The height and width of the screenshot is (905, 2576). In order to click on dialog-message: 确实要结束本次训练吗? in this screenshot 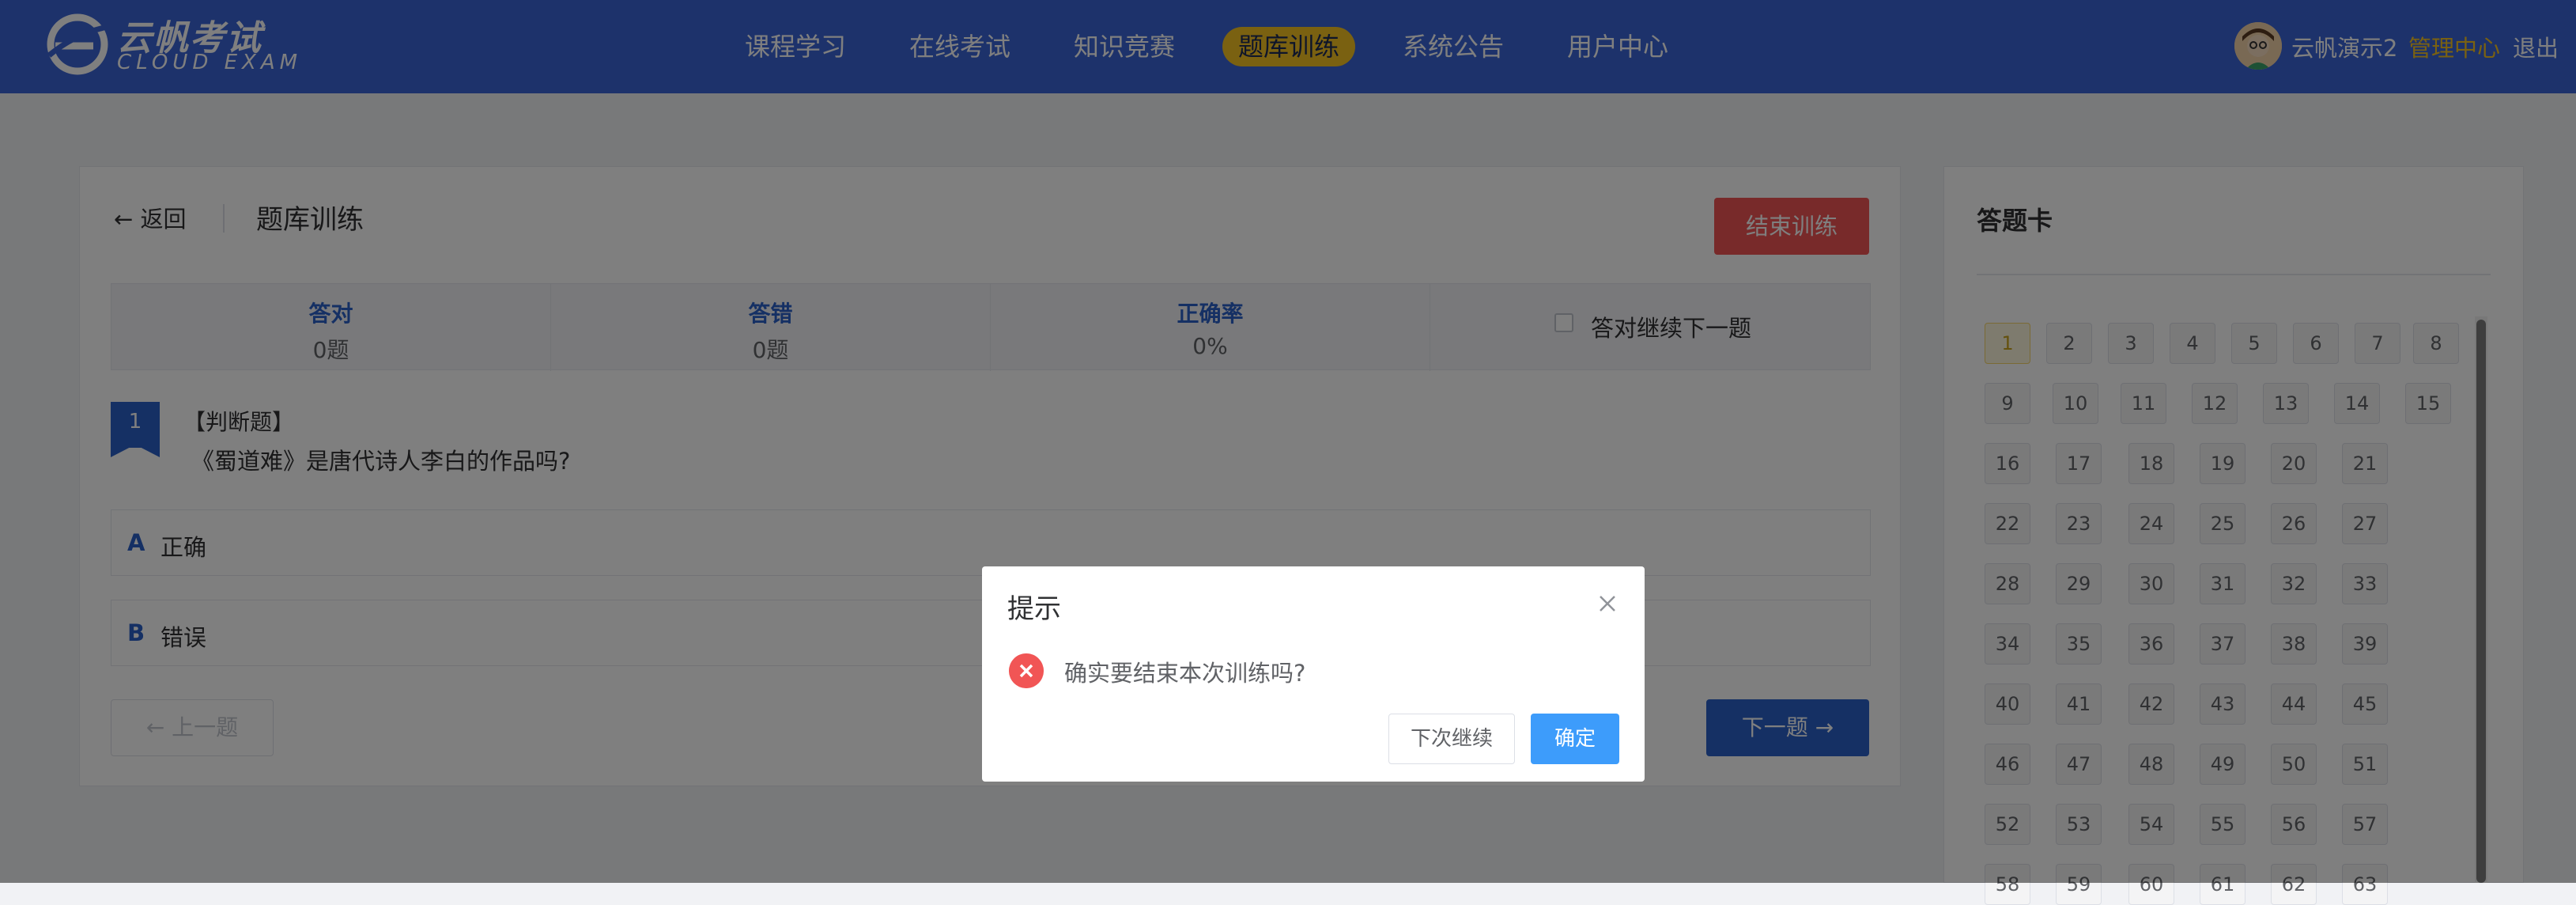, I will do `click(1185, 673)`.